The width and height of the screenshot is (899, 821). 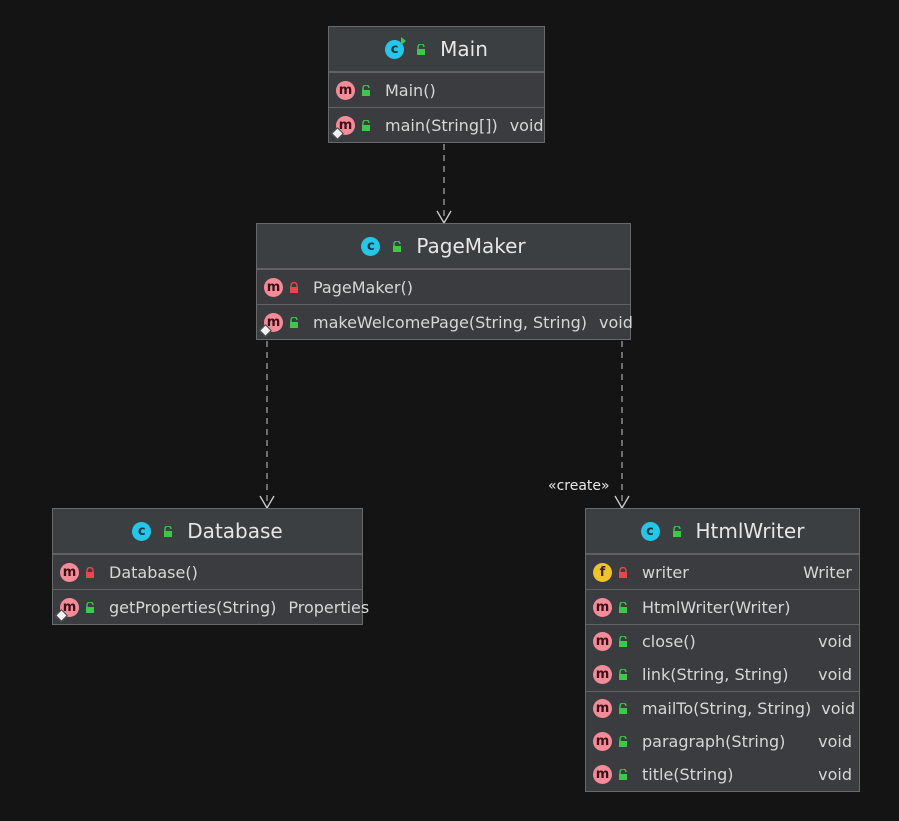 What do you see at coordinates (716, 607) in the screenshot?
I see `member-label: HtmlWriter(Writer)` at bounding box center [716, 607].